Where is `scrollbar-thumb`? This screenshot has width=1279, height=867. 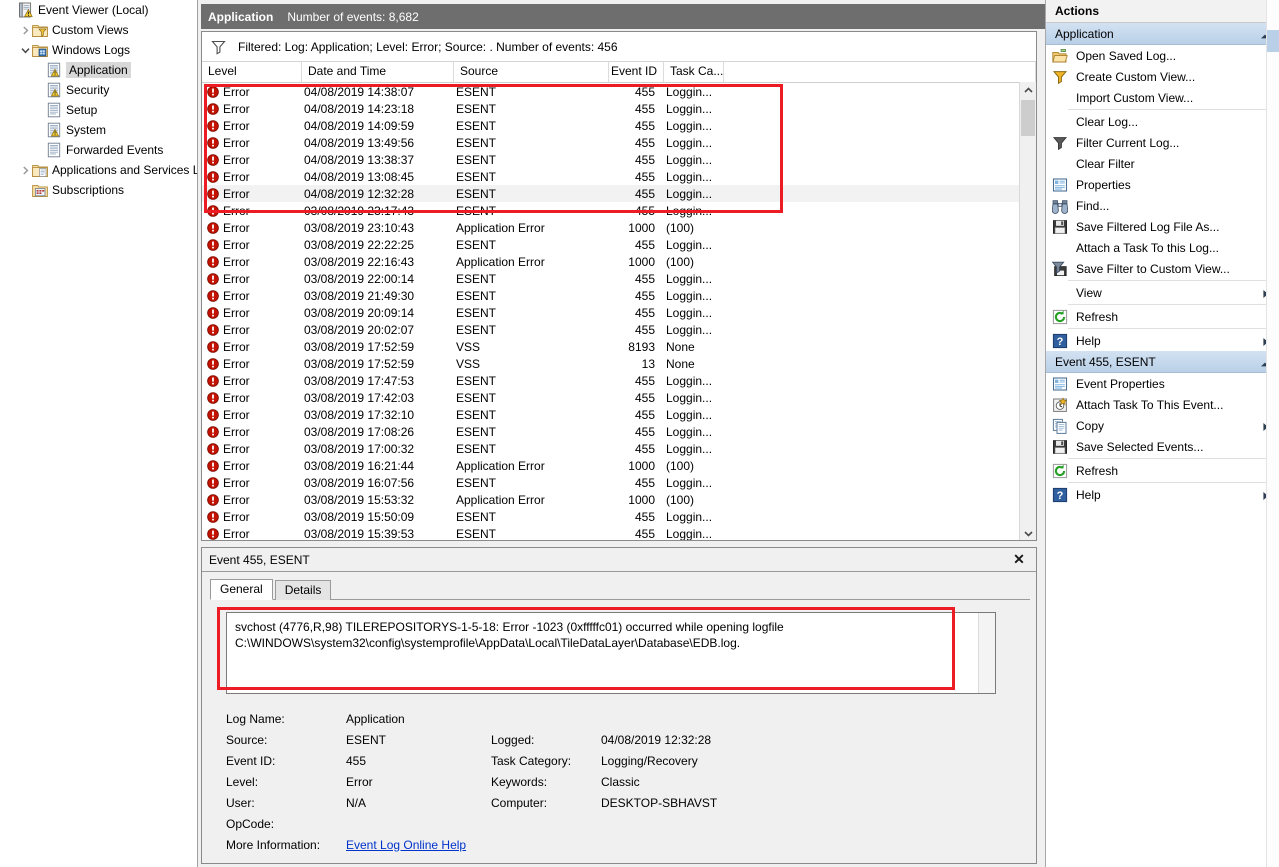 scrollbar-thumb is located at coordinates (1028, 118).